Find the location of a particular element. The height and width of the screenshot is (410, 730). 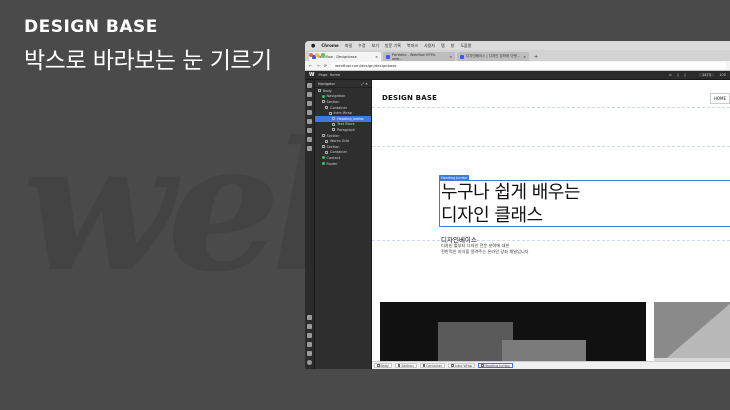

page-selector: Page: Home is located at coordinates (330, 75).